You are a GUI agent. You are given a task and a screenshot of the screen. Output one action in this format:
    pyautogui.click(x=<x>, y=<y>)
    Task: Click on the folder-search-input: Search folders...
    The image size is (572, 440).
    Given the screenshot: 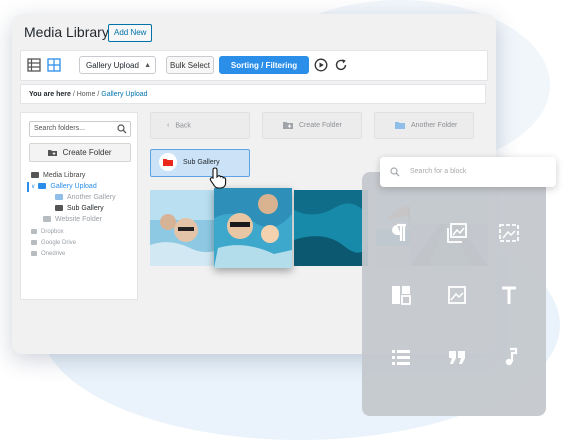 What is the action you would take?
    pyautogui.click(x=80, y=129)
    